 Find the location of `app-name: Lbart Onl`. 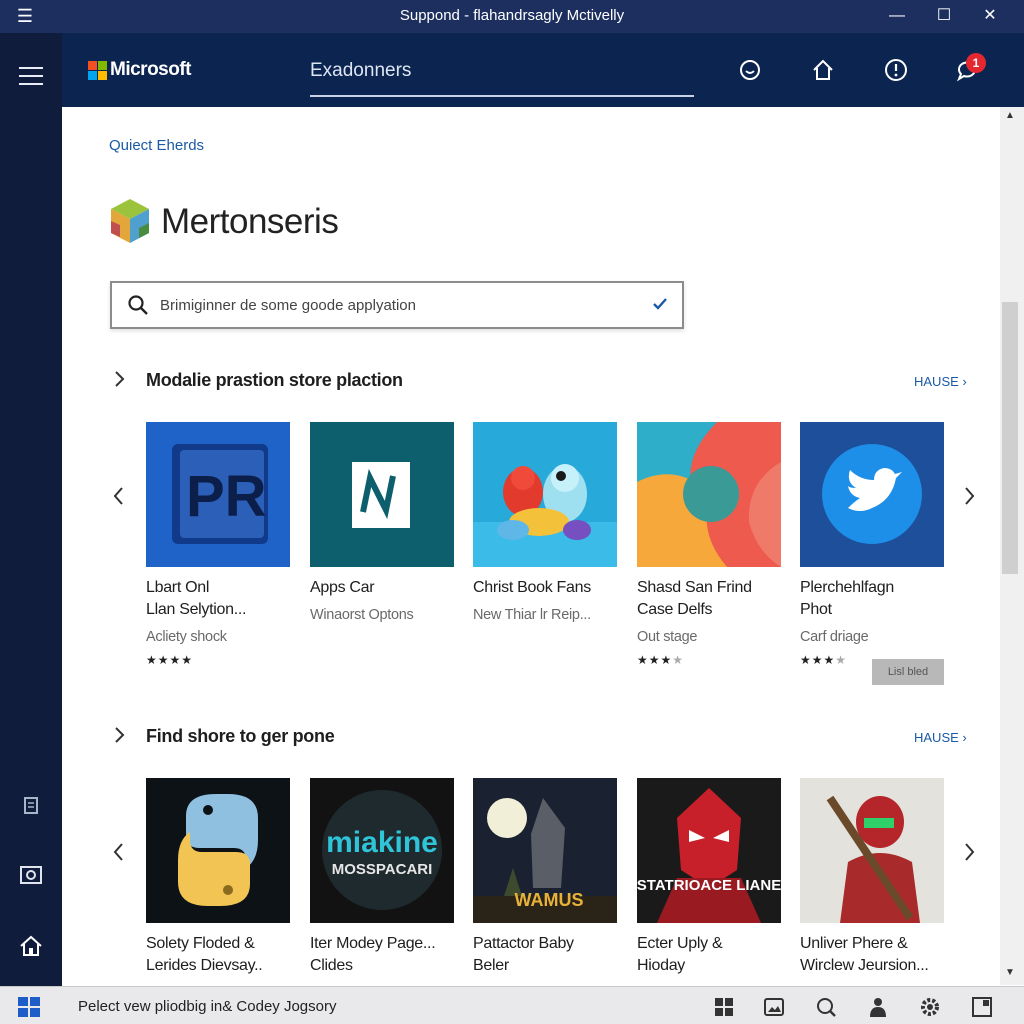

app-name: Lbart Onl is located at coordinates (221, 588).